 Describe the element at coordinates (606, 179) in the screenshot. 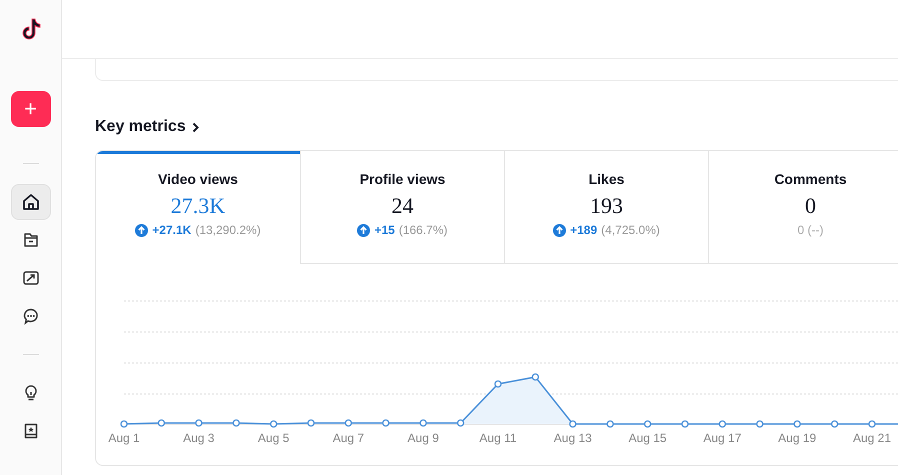

I see `metric-label: Likes` at that location.